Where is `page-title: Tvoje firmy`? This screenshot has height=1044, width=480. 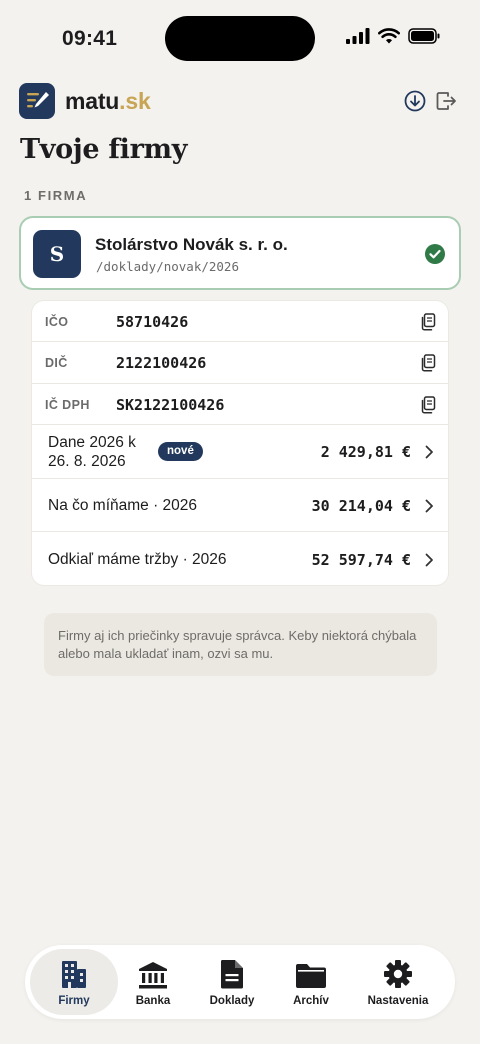
page-title: Tvoje firmy is located at coordinates (104, 149).